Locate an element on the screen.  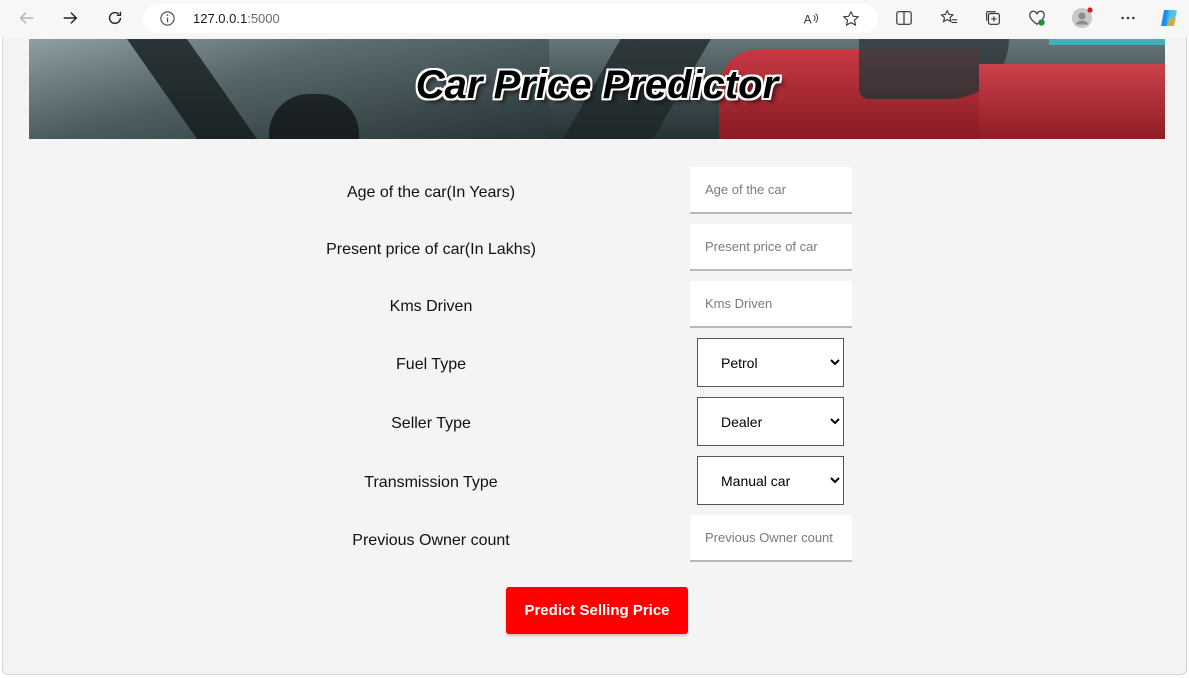
header-banner: Car Price Predictor is located at coordinates (597, 89).